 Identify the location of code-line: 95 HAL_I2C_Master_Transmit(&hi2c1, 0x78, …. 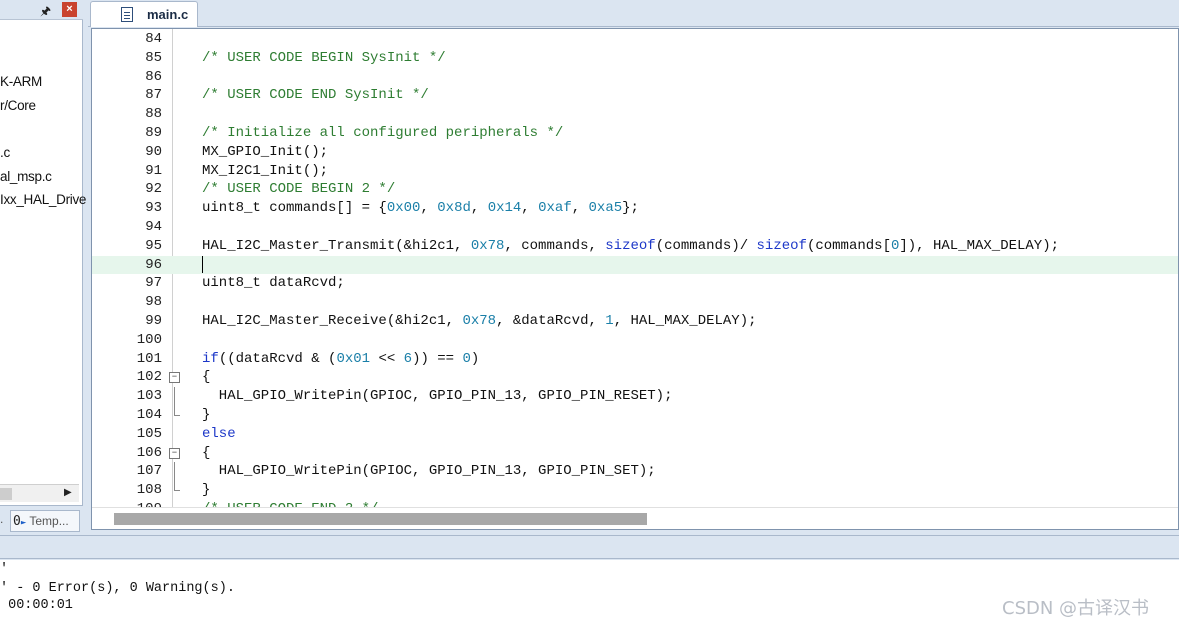
(635, 246).